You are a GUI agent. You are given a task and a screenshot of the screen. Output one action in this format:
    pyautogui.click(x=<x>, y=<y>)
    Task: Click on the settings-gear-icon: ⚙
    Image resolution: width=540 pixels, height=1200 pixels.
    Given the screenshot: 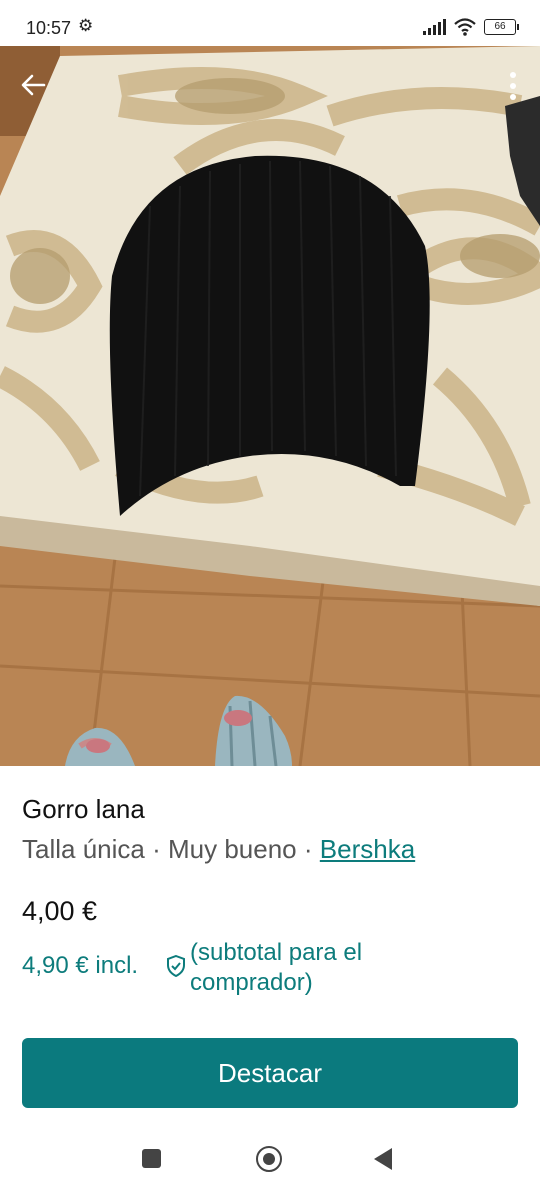 What is the action you would take?
    pyautogui.click(x=86, y=25)
    